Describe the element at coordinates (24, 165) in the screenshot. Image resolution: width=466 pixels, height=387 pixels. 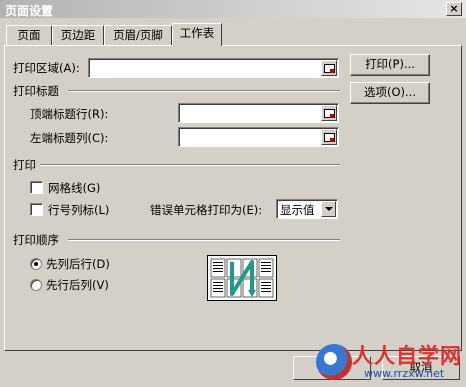
I see `print-section-label: 打印` at that location.